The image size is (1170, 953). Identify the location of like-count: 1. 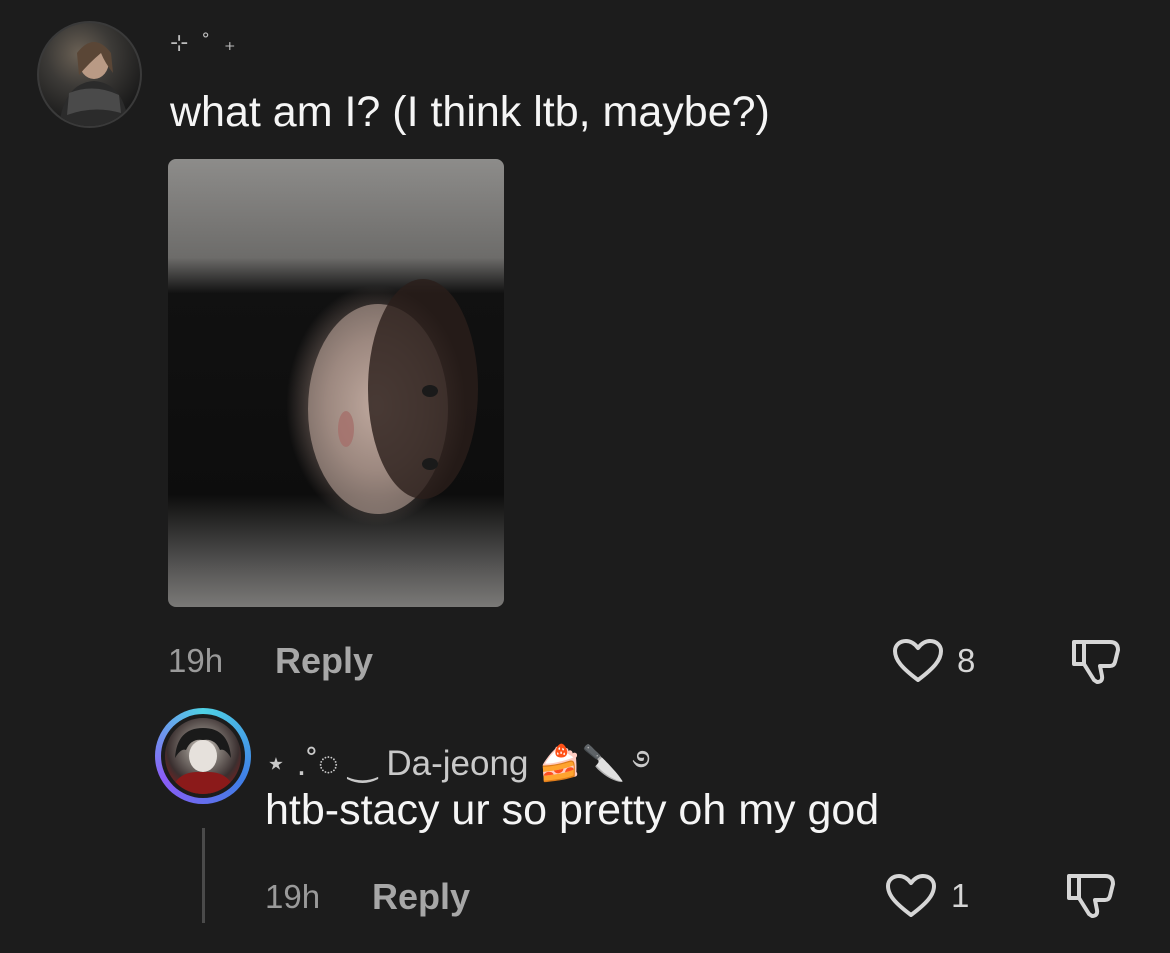
(960, 895).